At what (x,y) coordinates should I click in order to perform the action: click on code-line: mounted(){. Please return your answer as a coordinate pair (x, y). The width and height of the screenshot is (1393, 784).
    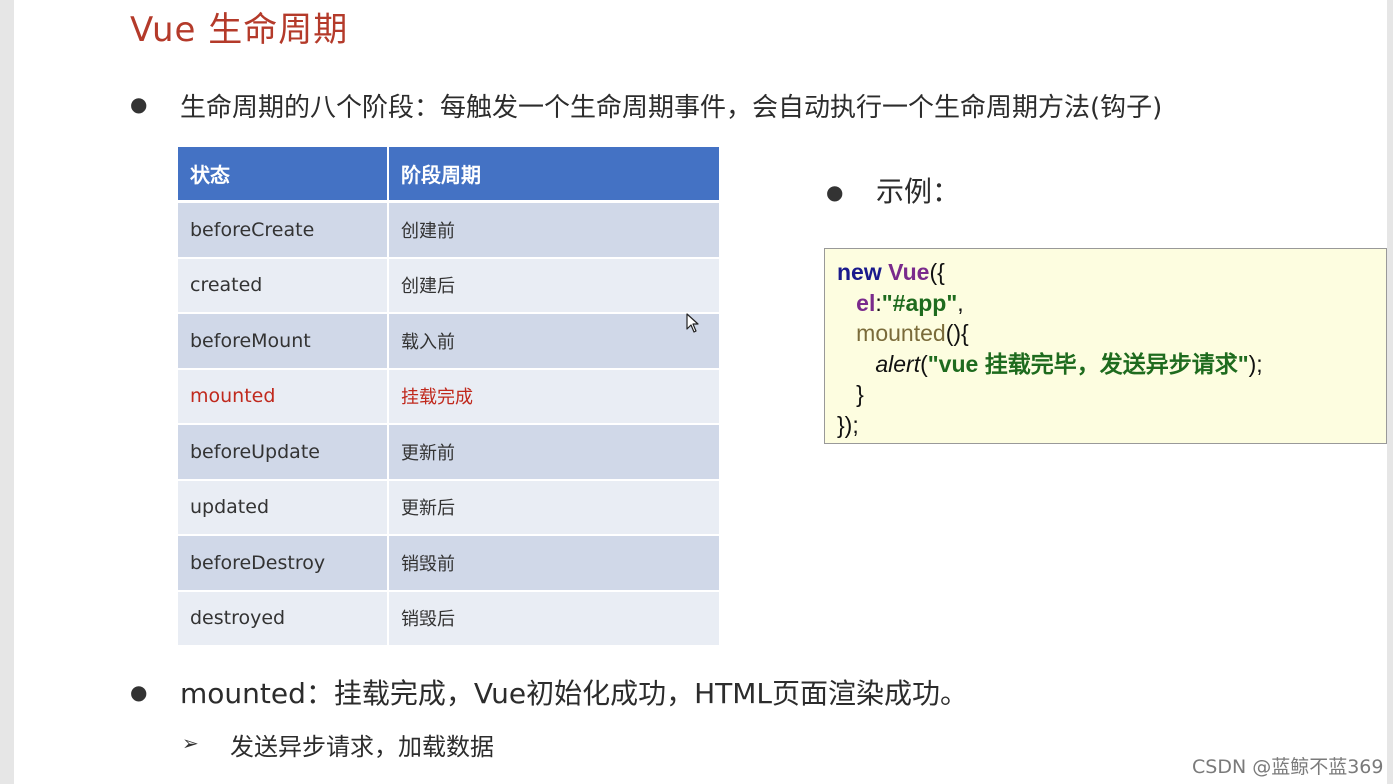
    Looking at the image, I should click on (1105, 333).